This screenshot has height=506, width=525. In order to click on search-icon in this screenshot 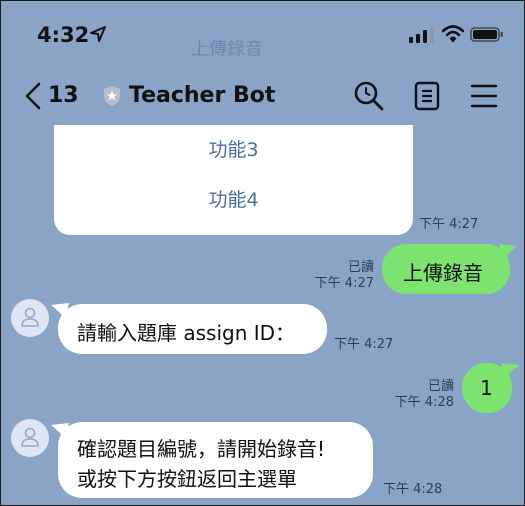, I will do `click(369, 96)`.